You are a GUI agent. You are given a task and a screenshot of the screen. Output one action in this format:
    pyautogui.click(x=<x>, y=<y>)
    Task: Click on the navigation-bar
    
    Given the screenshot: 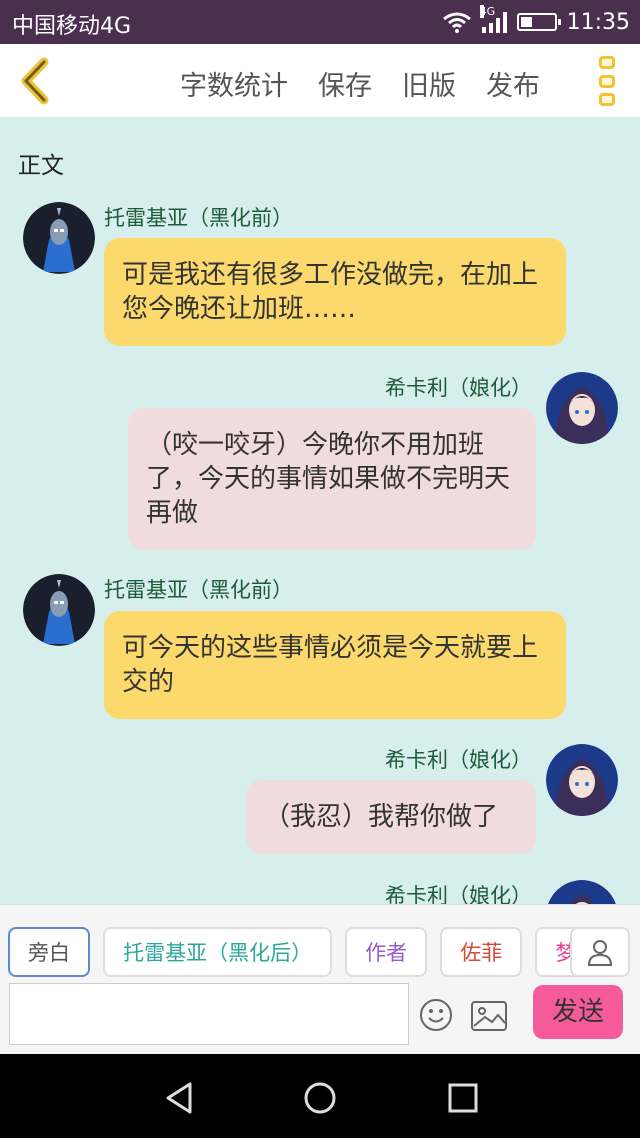 What is the action you would take?
    pyautogui.click(x=320, y=1096)
    